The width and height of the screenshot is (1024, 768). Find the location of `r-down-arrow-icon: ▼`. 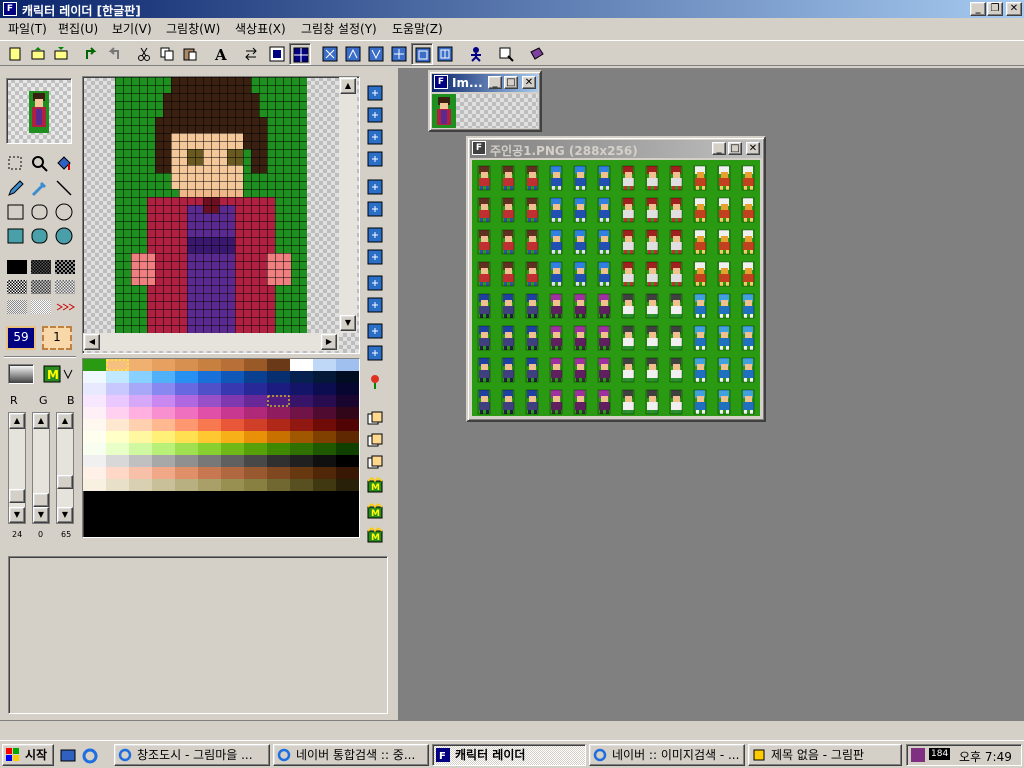

r-down-arrow-icon: ▼ is located at coordinates (17, 515).